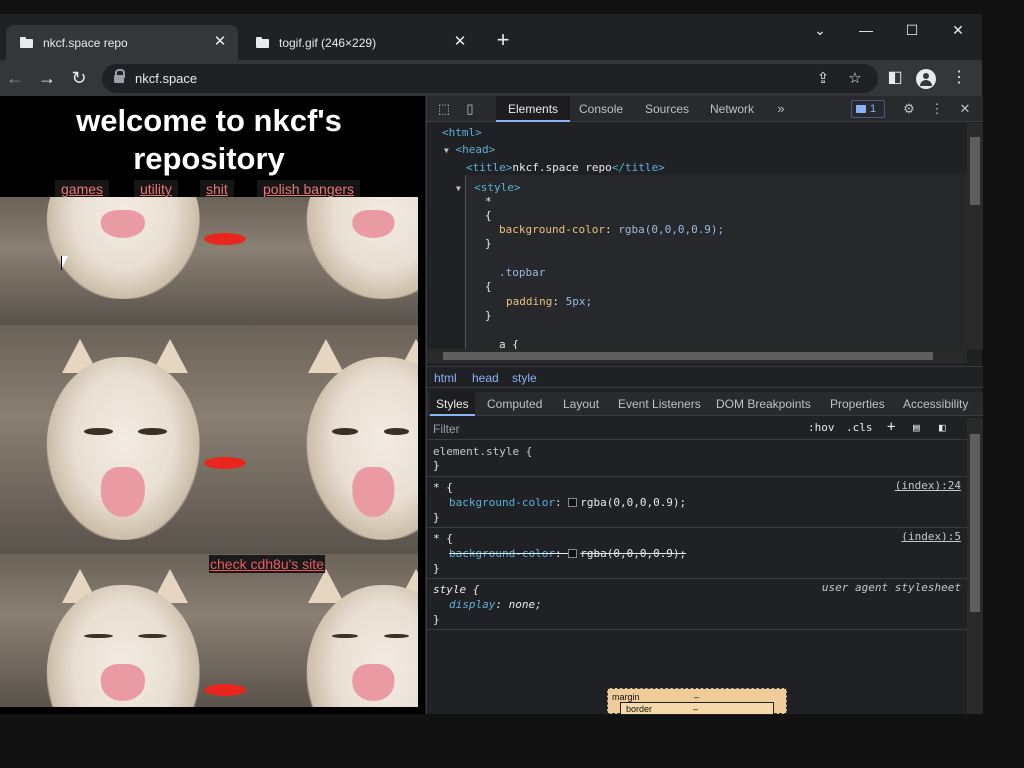 The width and height of the screenshot is (1024, 768). What do you see at coordinates (579, 301) in the screenshot?
I see `css-val: 5px;` at bounding box center [579, 301].